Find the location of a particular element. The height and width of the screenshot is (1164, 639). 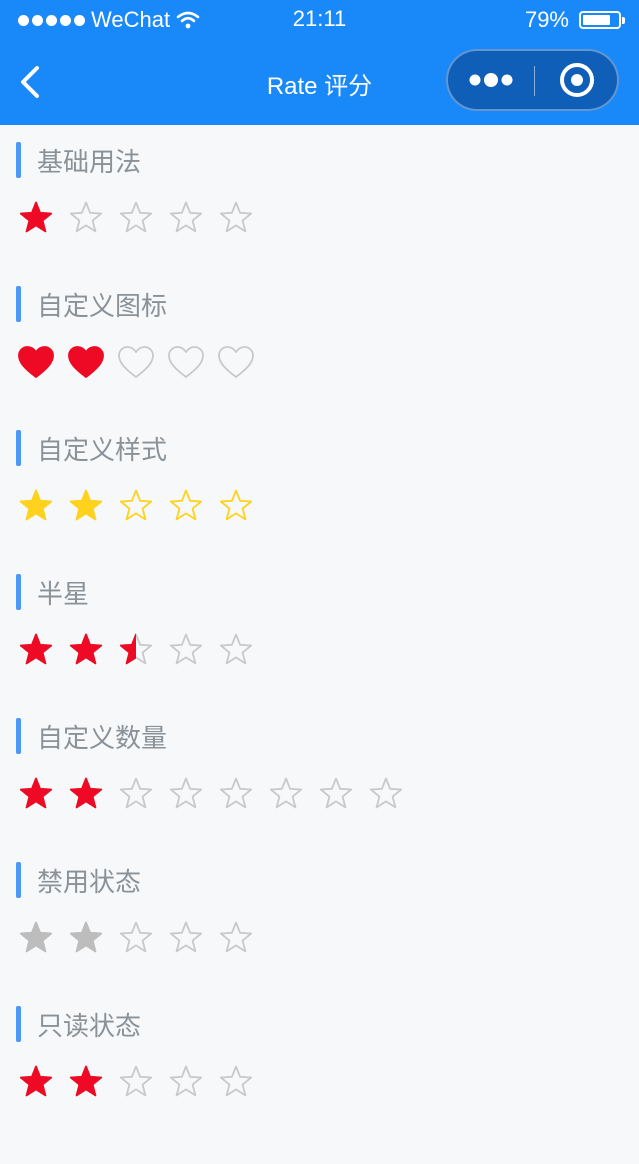

more-dots-icon is located at coordinates (491, 80).